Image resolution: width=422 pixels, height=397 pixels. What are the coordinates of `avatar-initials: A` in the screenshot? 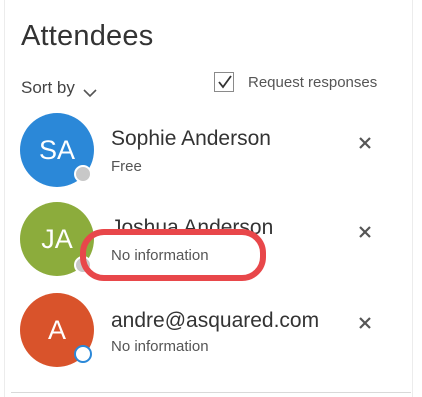 It's located at (56, 329).